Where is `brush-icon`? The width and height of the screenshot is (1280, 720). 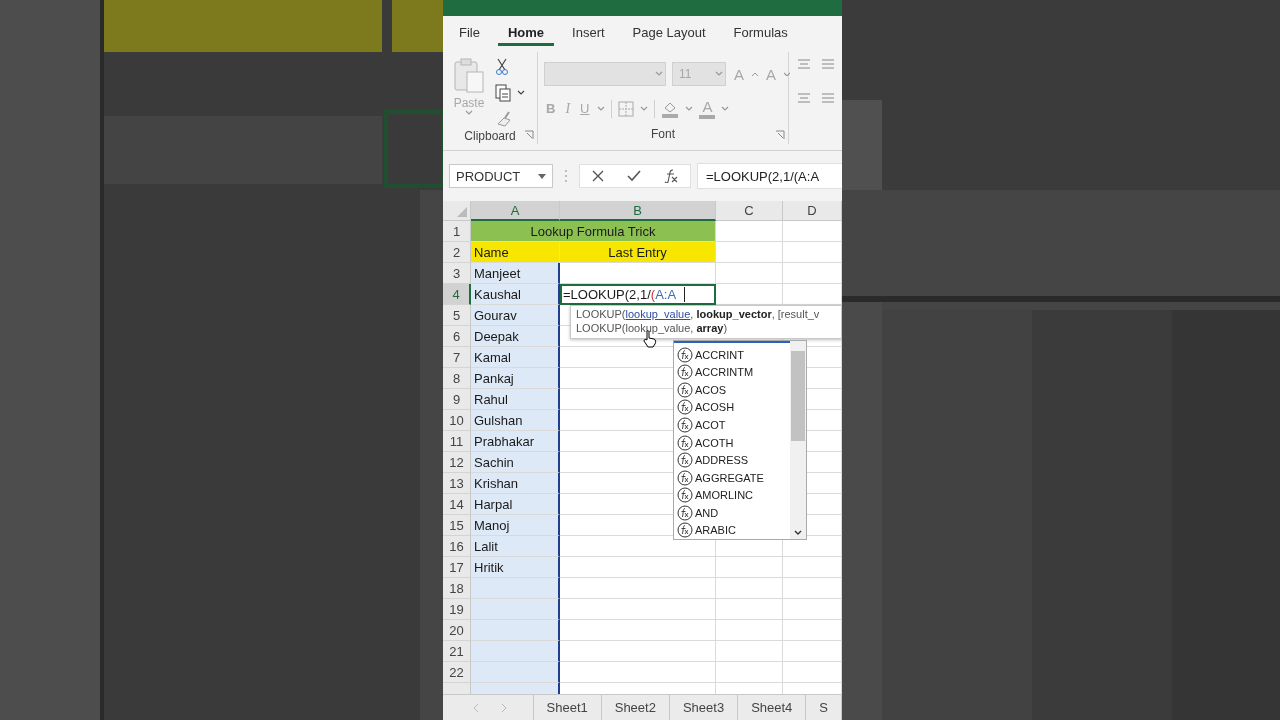
brush-icon is located at coordinates (504, 119).